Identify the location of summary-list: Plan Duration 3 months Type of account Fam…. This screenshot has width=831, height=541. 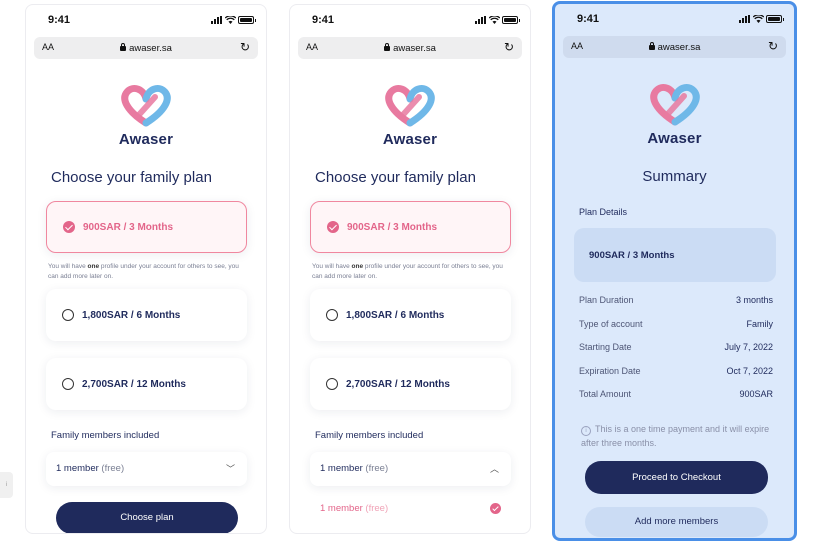
(676, 354).